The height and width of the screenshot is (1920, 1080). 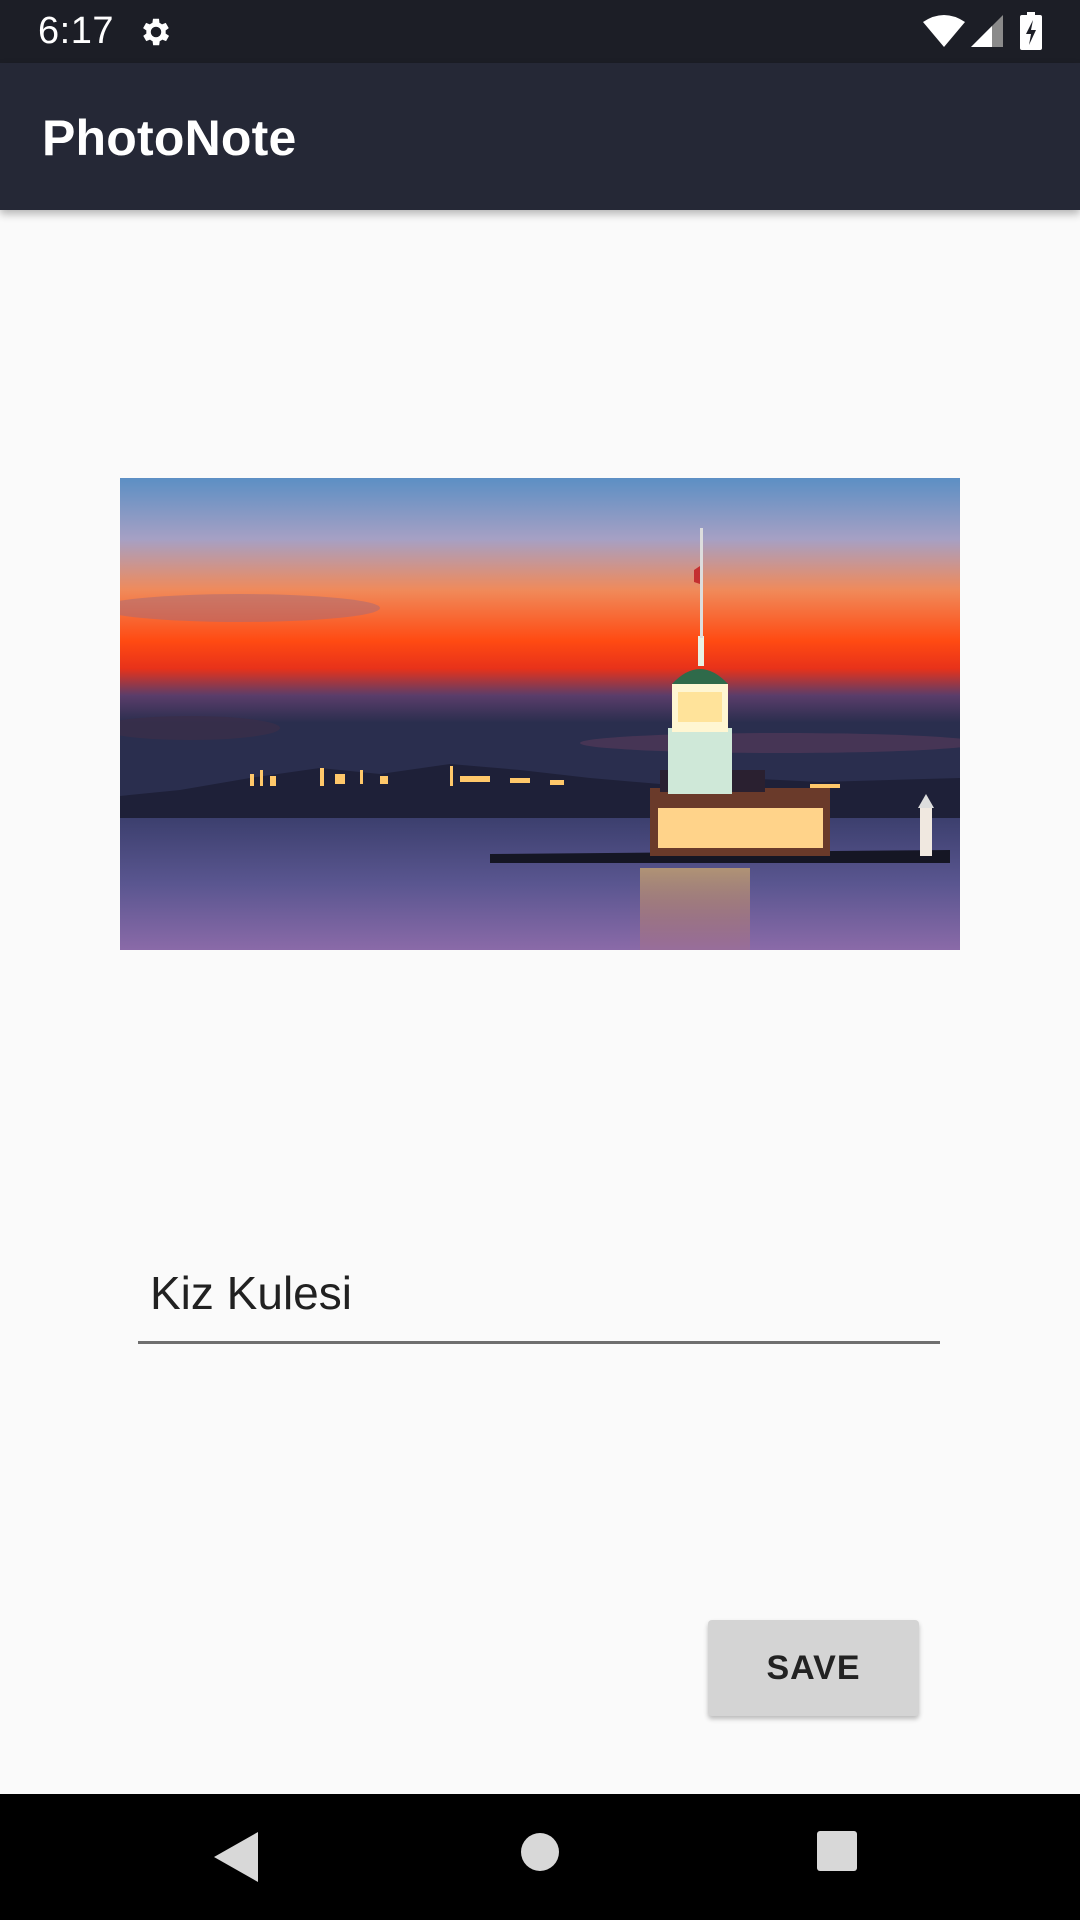 What do you see at coordinates (837, 1851) in the screenshot?
I see `recents-icon` at bounding box center [837, 1851].